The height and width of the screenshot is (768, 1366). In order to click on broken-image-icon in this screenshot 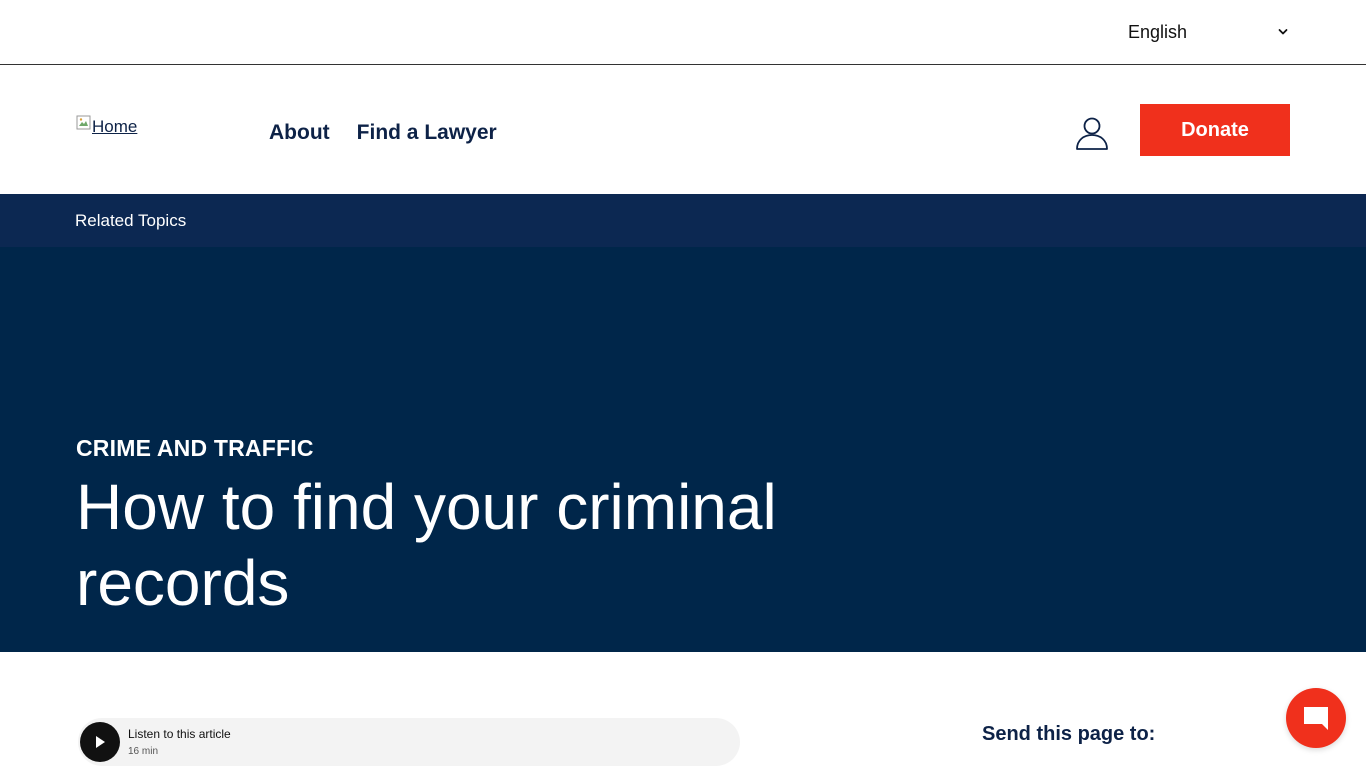, I will do `click(83, 122)`.